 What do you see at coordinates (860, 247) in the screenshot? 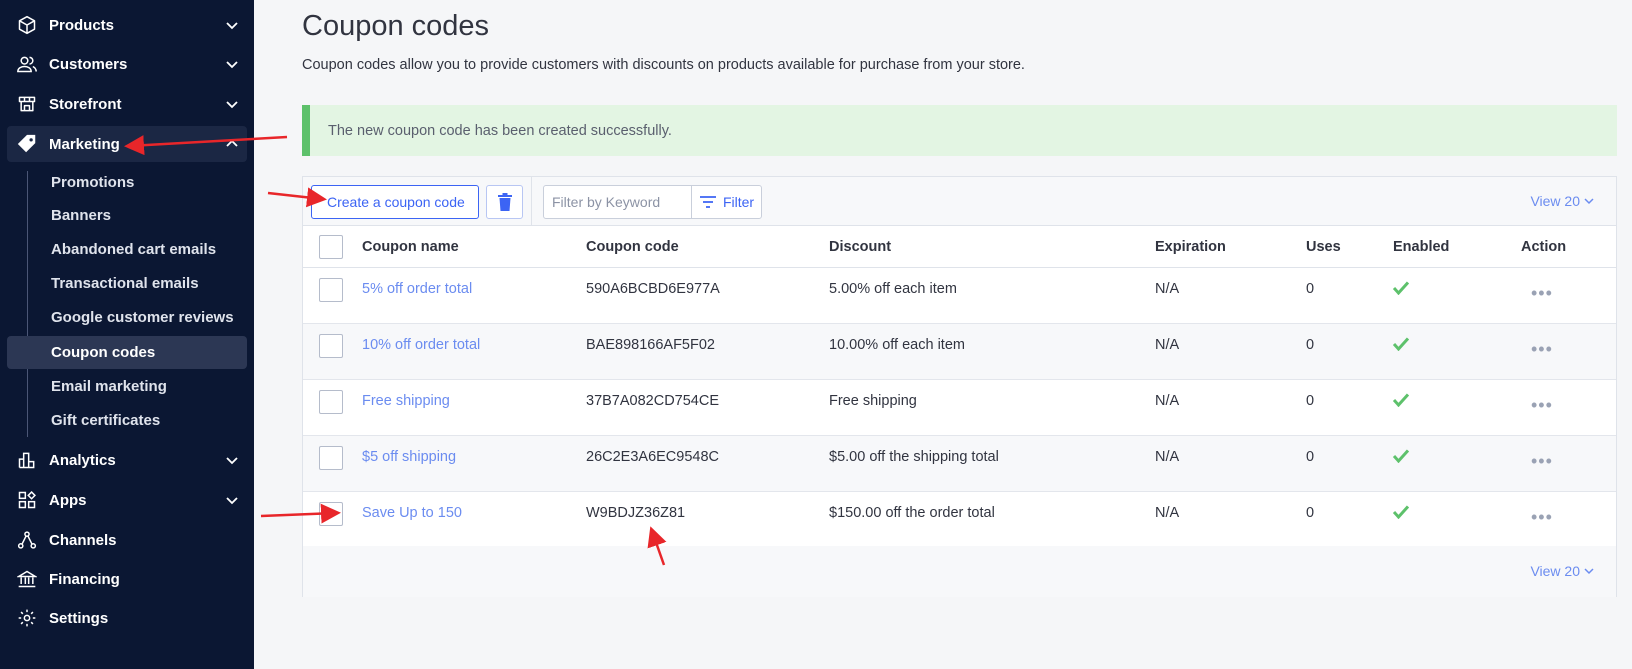
I see `column-header: Discount` at bounding box center [860, 247].